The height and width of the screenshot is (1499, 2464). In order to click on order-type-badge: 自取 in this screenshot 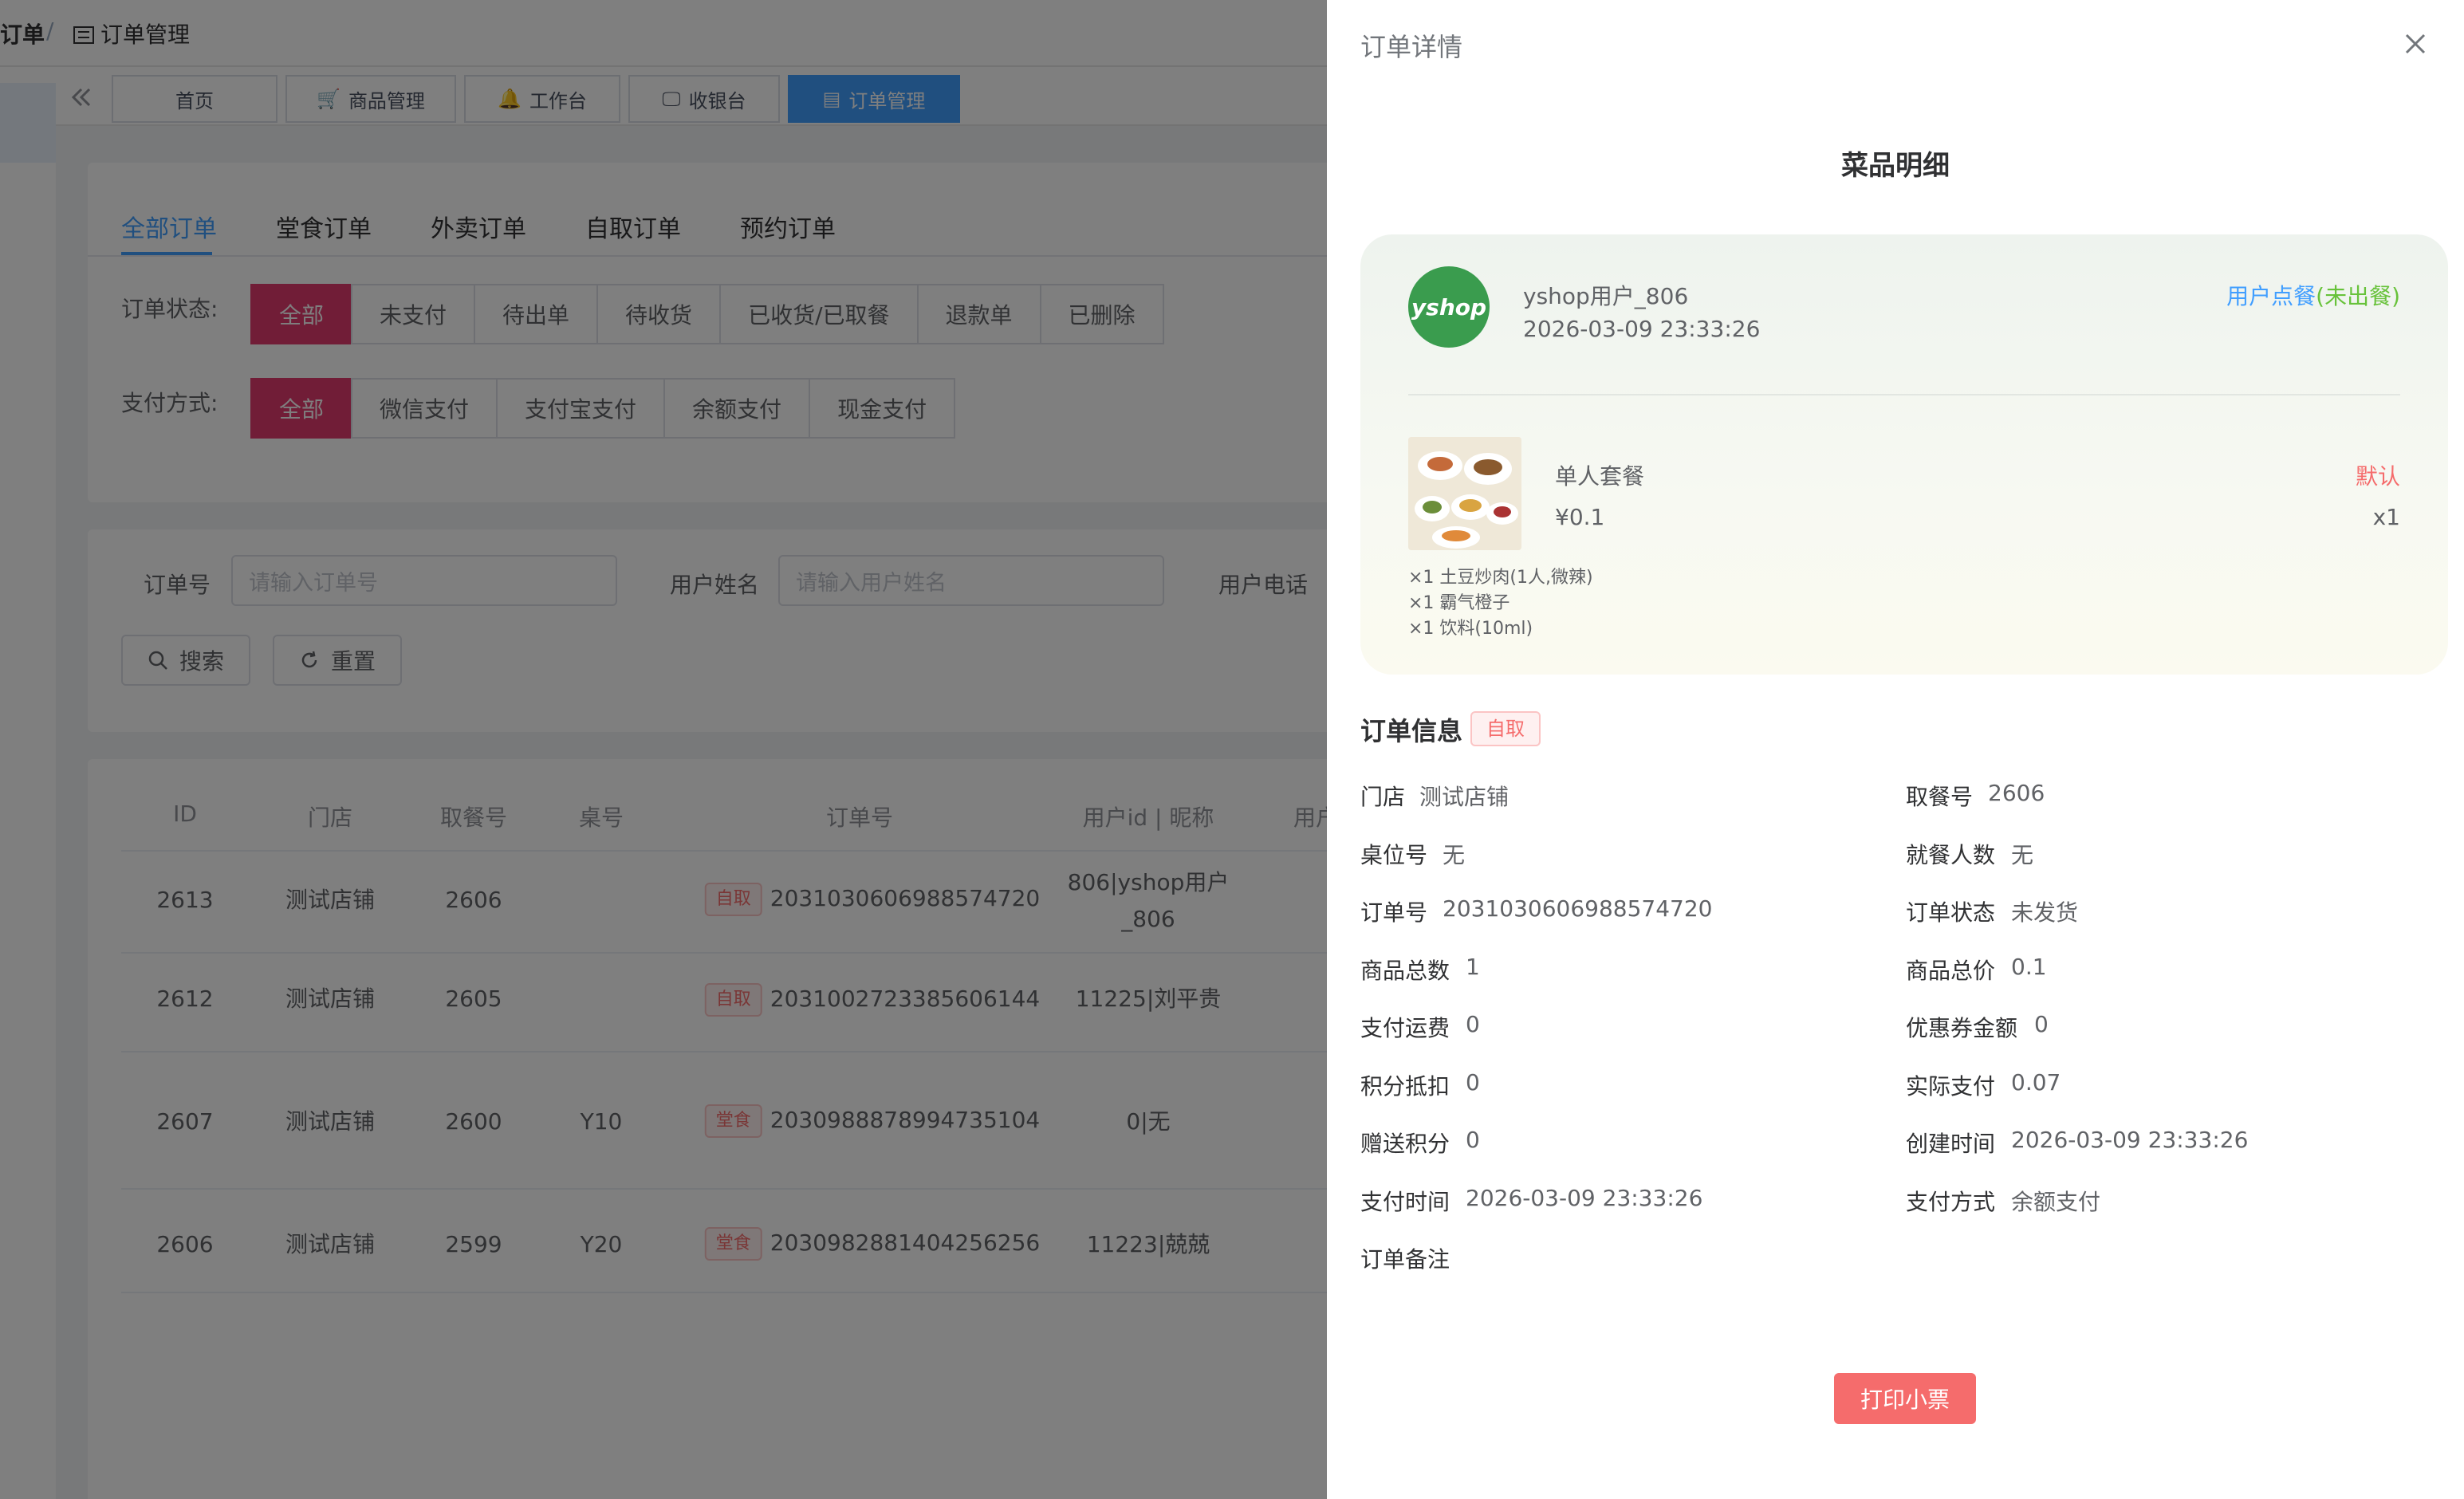, I will do `click(1505, 728)`.